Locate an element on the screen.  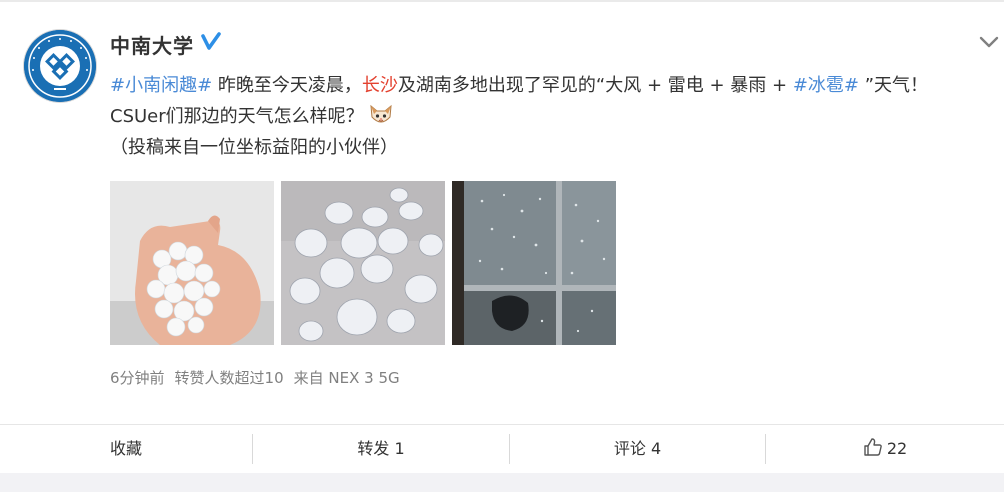
action-bar: 收藏 转发 1 评论 4 22 is located at coordinates (502, 449).